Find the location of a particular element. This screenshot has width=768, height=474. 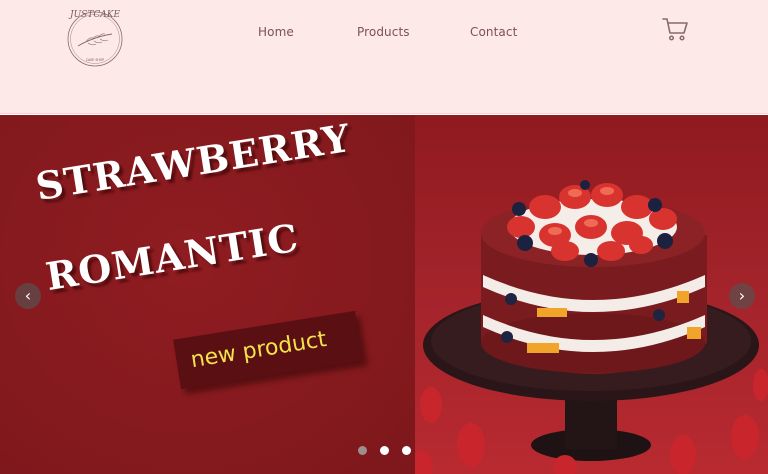

carousel-indicators is located at coordinates (388, 451).